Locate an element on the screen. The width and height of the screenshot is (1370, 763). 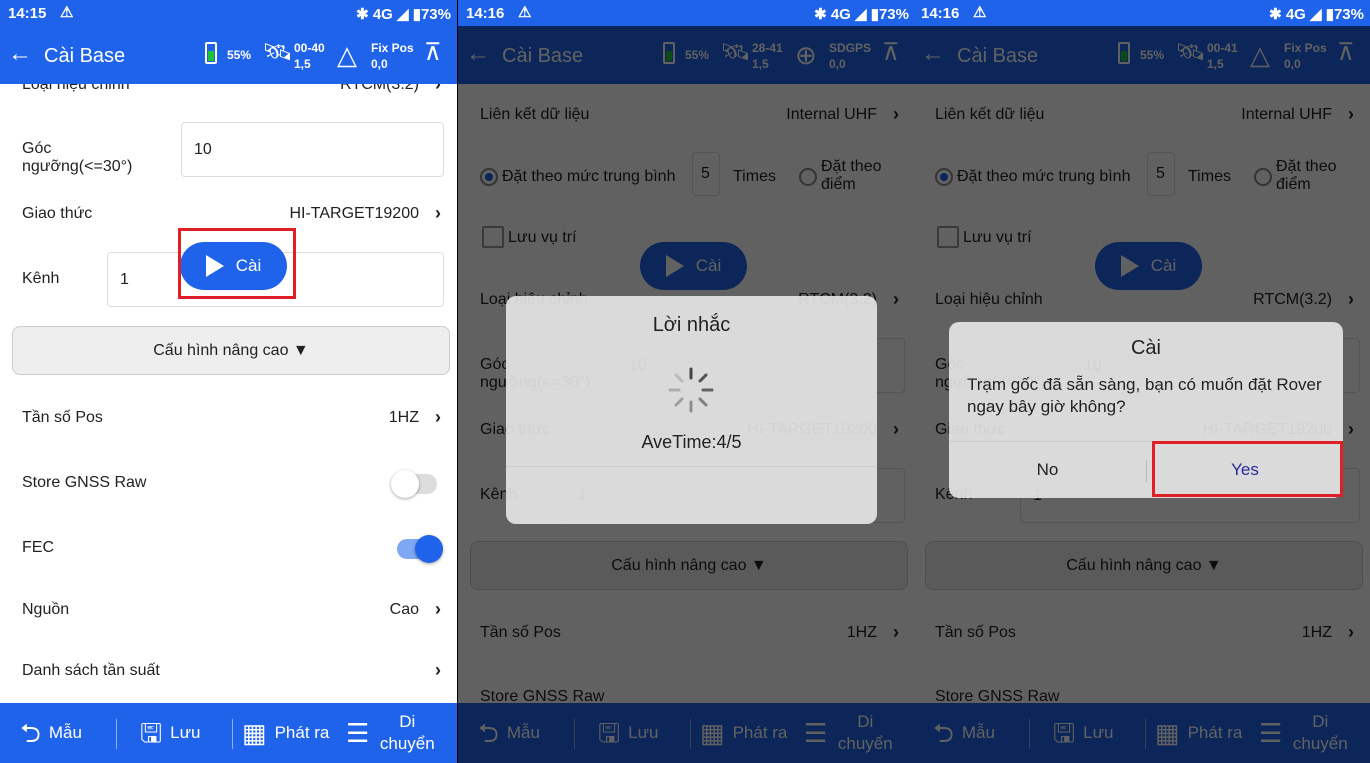
fix: SDGPS is located at coordinates (850, 48).